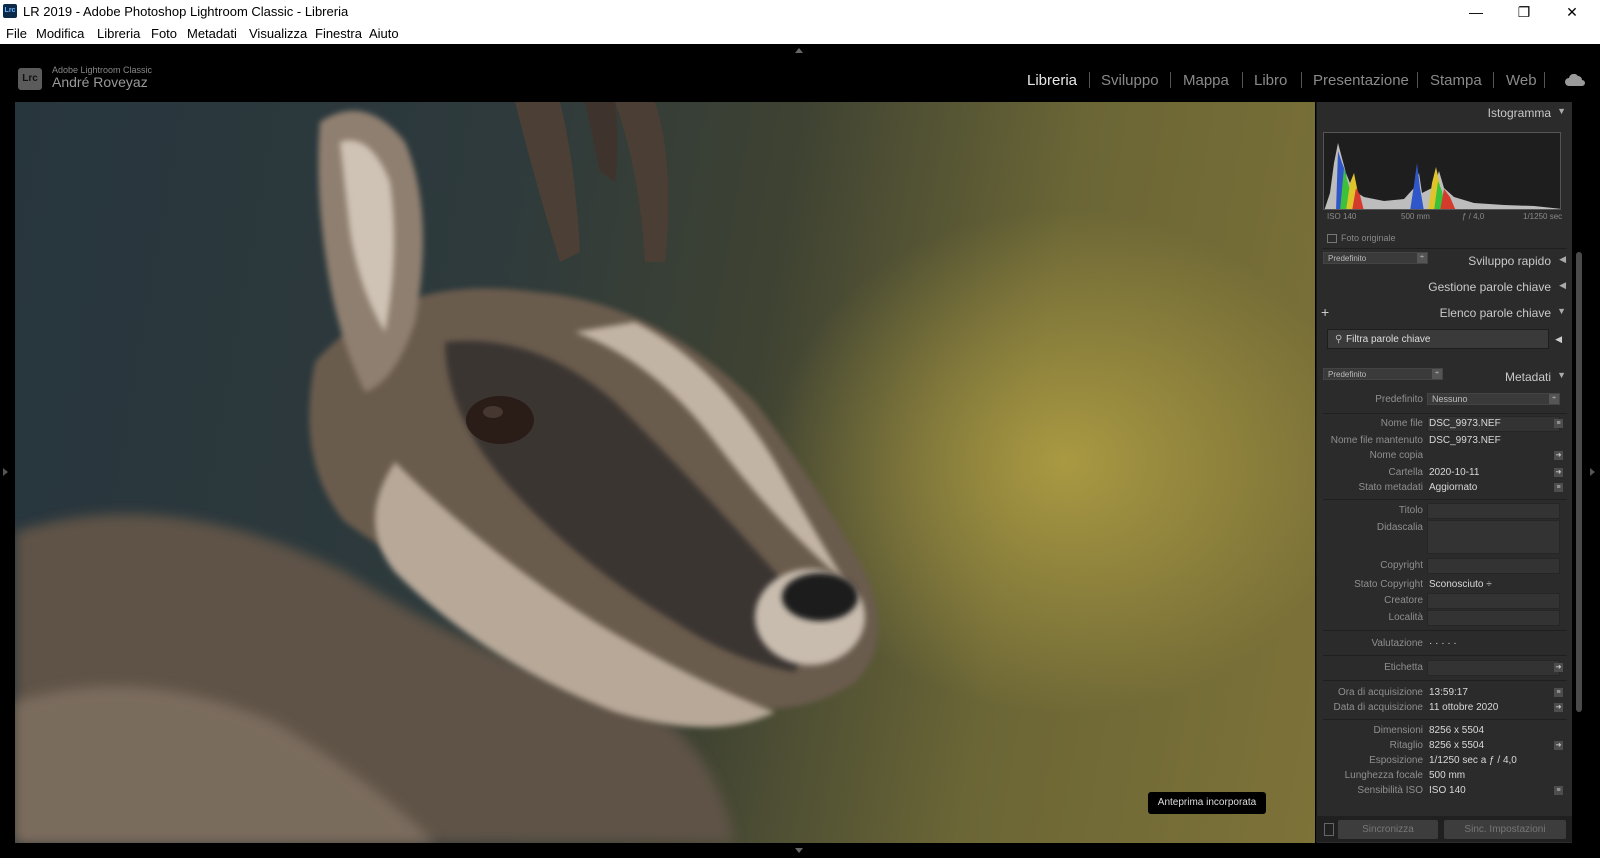 The image size is (1600, 858). Describe the element at coordinates (1572, 12) in the screenshot. I see `close-button: ✕` at that location.